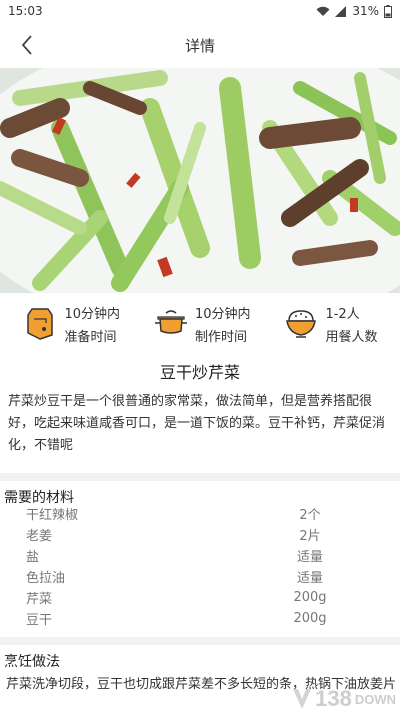 The height and width of the screenshot is (716, 400). I want to click on battery-percent: 31%, so click(365, 11).